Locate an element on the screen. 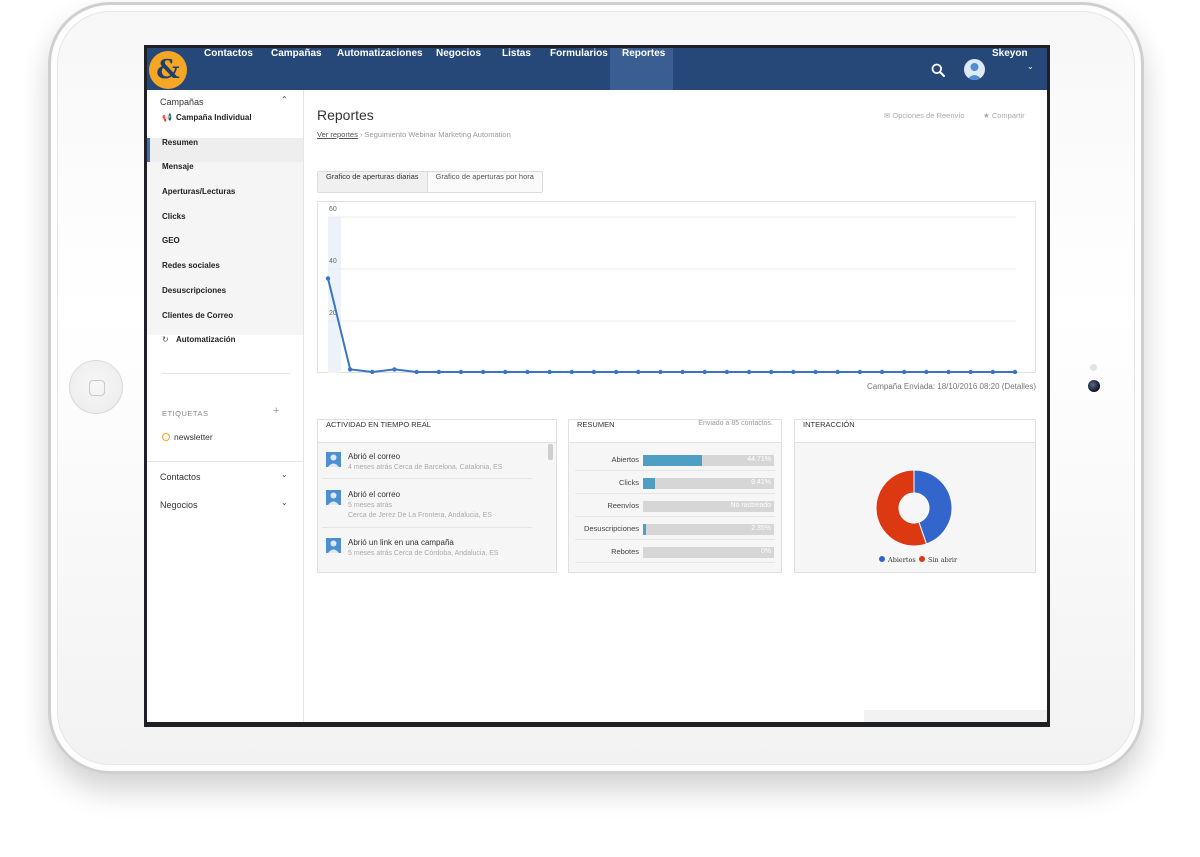 The height and width of the screenshot is (857, 1200). nav-item-automatizaciones: Automatizaciones is located at coordinates (374, 69).